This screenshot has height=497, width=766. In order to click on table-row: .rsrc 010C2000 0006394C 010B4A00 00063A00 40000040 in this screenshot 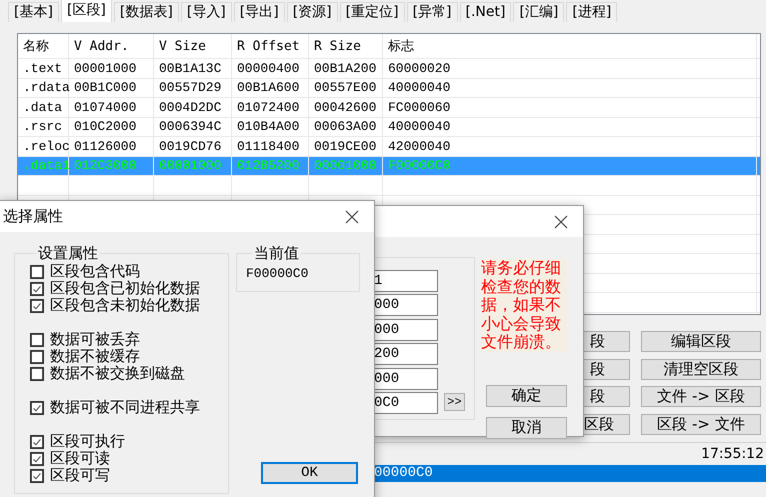, I will do `click(389, 127)`.